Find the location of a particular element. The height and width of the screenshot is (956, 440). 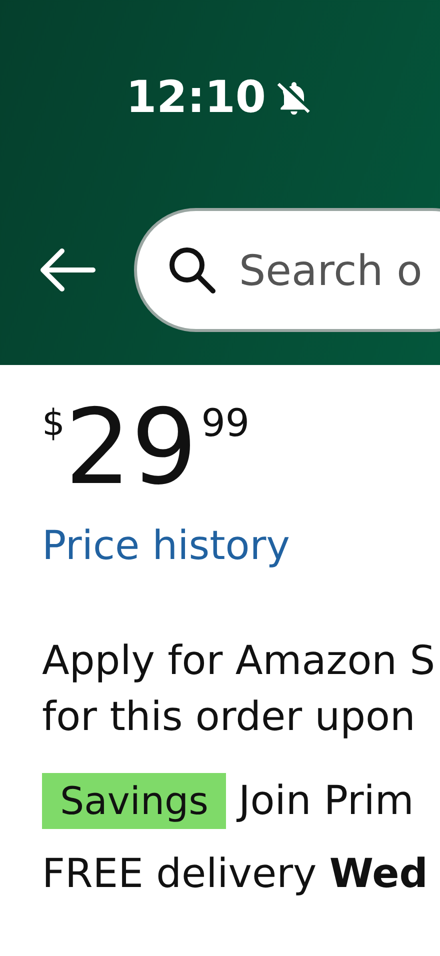

search-icon is located at coordinates (192, 270).